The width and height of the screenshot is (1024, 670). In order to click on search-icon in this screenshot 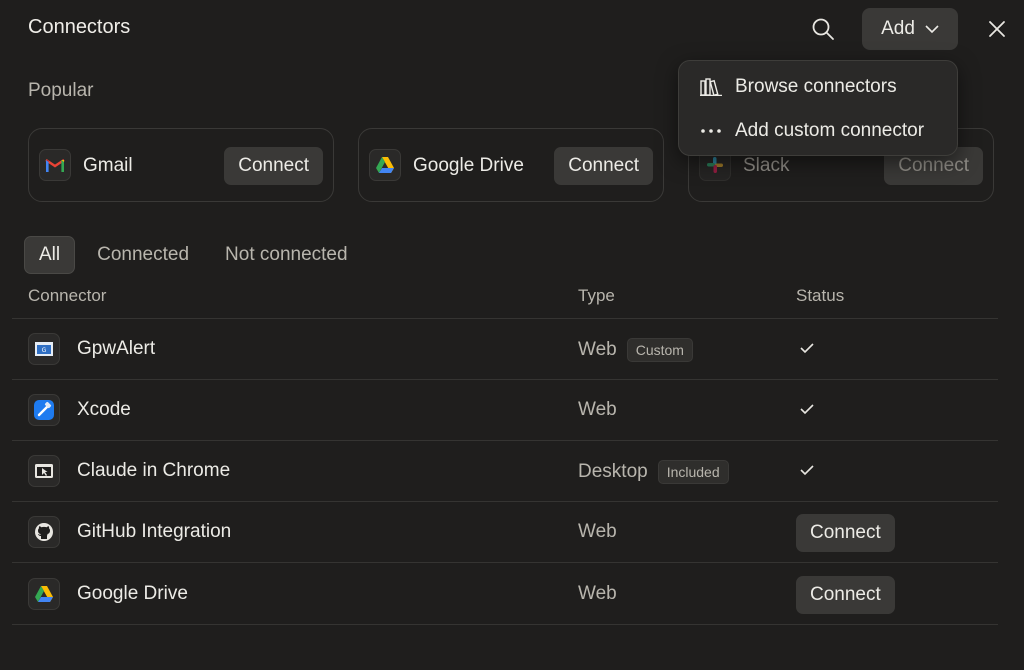, I will do `click(823, 29)`.